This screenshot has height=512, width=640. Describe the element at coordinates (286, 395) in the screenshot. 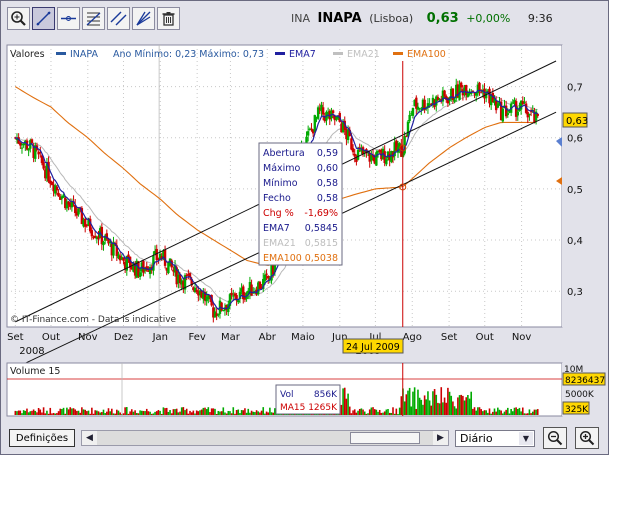

I see `vol-tooltip-label: Vol` at that location.